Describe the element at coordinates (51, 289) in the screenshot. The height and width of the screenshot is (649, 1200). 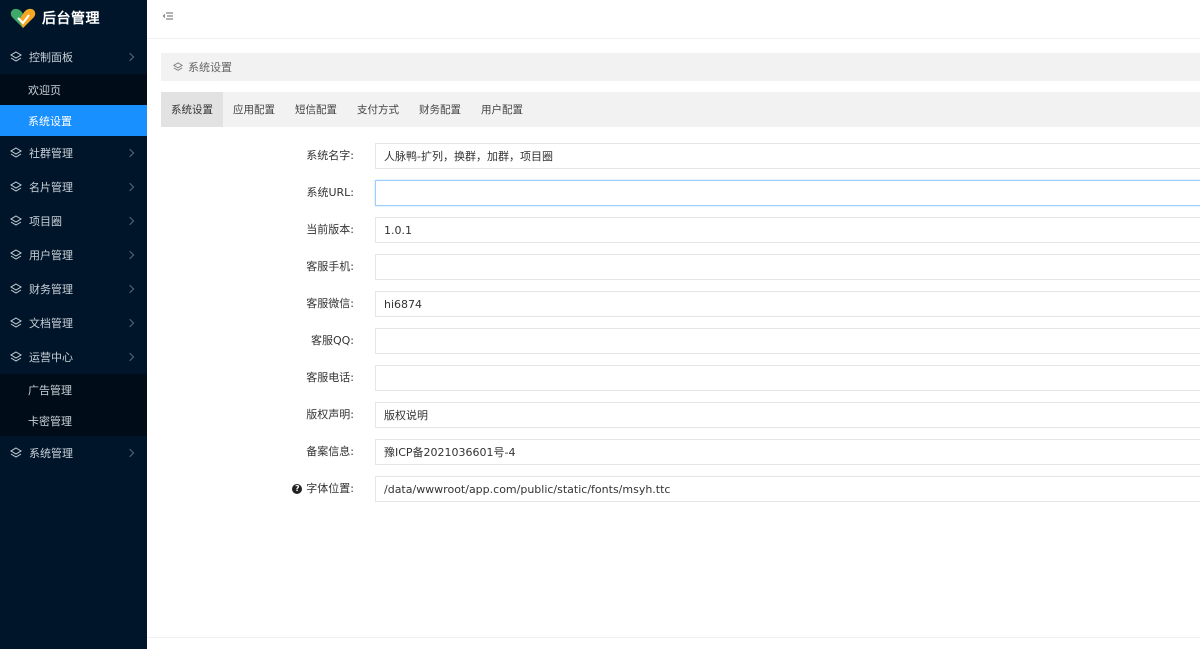
I see `sidebar-item-label: 财务管理` at that location.